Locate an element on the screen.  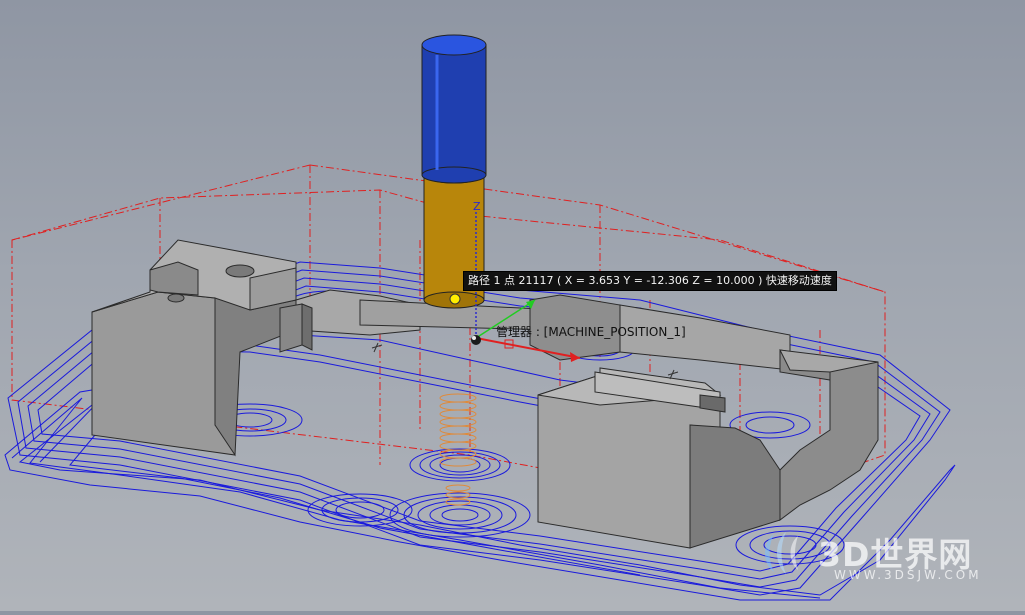
axis-label-z: Z is located at coordinates (477, 206).